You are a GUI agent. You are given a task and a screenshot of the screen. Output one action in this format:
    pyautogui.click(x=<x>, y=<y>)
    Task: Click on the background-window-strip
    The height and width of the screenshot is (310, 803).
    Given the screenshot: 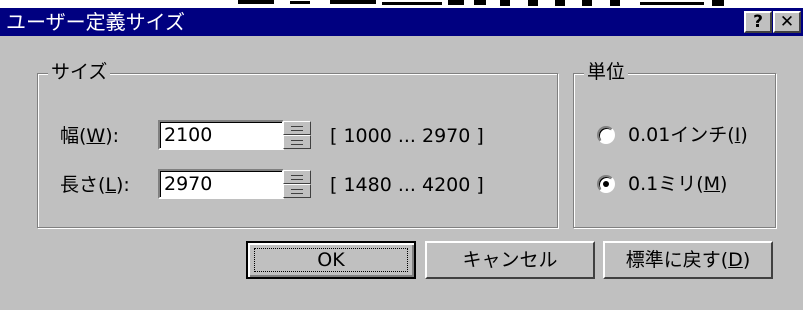 What is the action you would take?
    pyautogui.click(x=401, y=4)
    